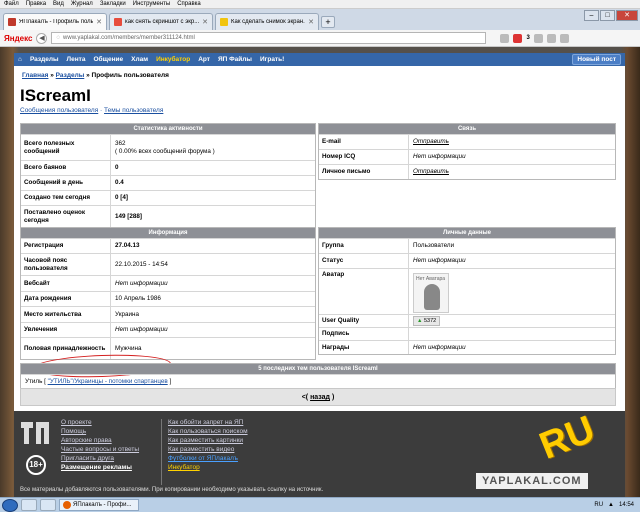 The image size is (640, 512). Describe the element at coordinates (108, 381) in the screenshot. I see `theme-link: "УТИЛЬ"/Украинцы - потомки спартанцев` at that location.